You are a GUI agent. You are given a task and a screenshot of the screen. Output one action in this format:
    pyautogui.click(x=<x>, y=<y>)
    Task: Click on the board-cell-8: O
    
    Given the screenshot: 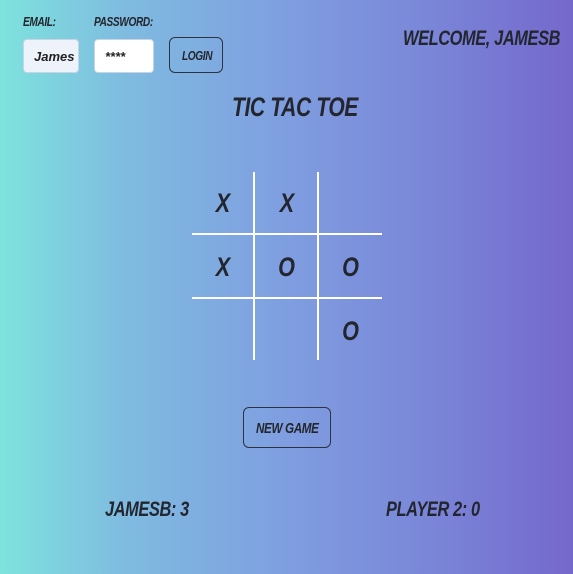 What is the action you would take?
    pyautogui.click(x=351, y=331)
    